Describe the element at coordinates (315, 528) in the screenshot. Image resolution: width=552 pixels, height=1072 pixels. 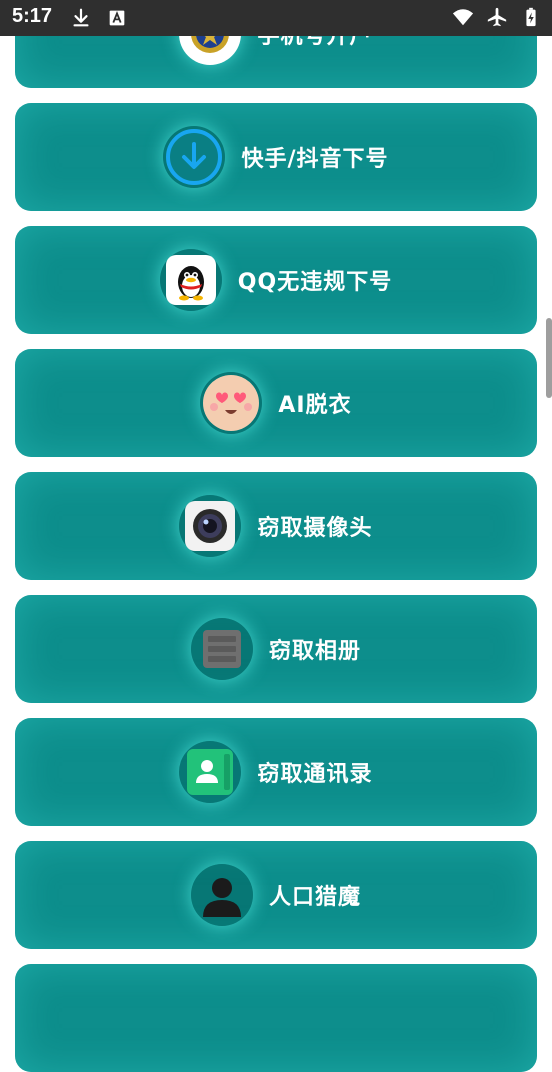
I see `menu-card-label: 窃取摄像头` at that location.